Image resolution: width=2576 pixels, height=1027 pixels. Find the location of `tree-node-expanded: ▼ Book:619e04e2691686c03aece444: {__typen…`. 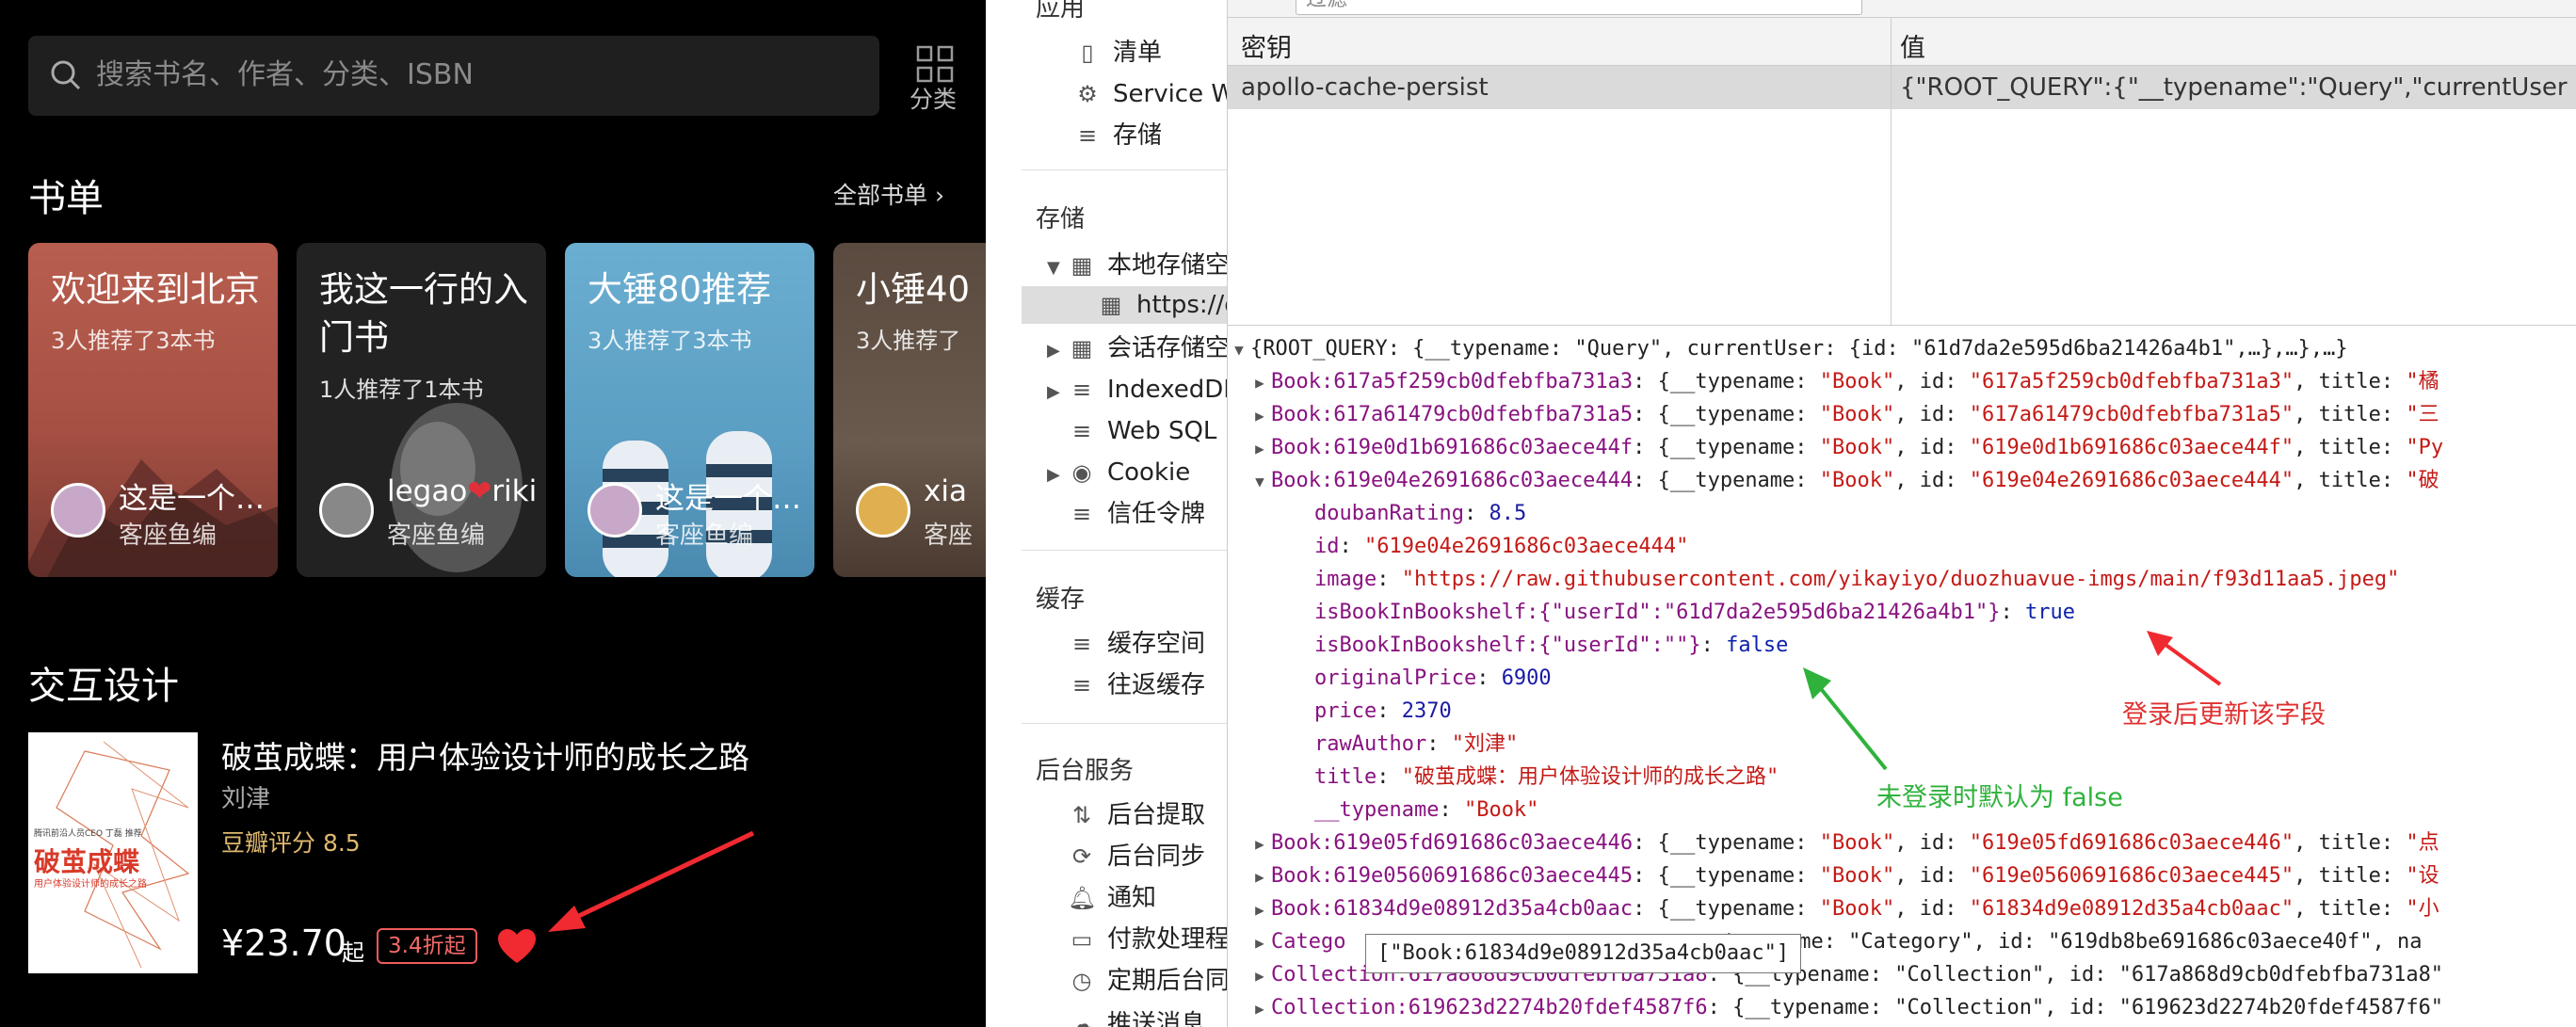

tree-node-expanded: ▼ Book:619e04e2691686c03aece444: {__typen… is located at coordinates (1843, 480).